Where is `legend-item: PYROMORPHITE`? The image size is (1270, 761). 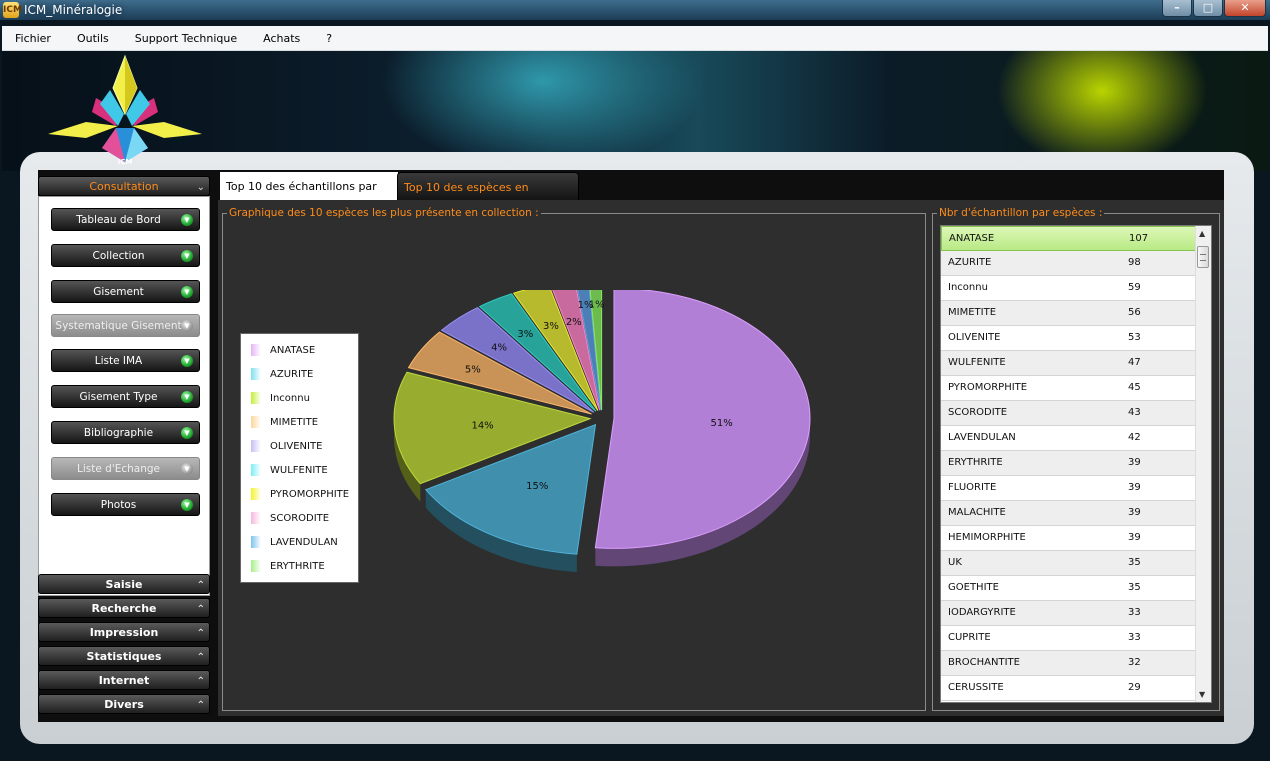
legend-item: PYROMORPHITE is located at coordinates (300, 494).